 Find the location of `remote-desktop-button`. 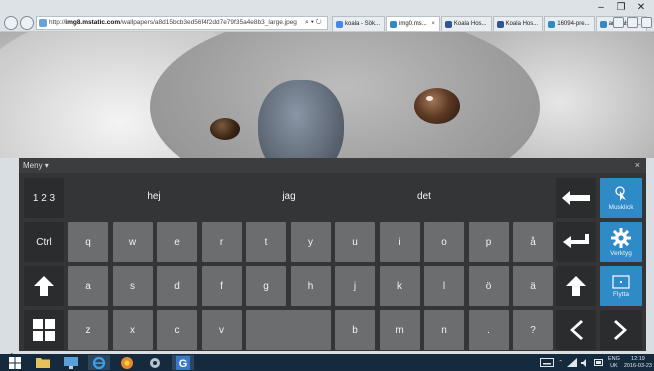

remote-desktop-button is located at coordinates (71, 362).